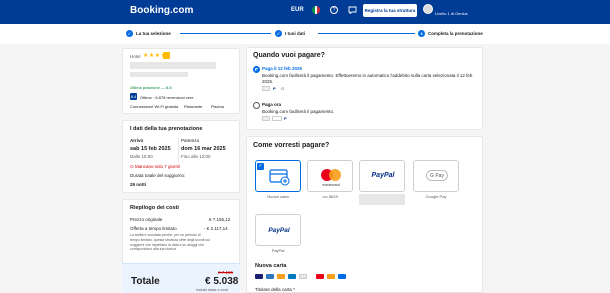 This screenshot has width=610, height=293. I want to click on divider, so click(178, 150).